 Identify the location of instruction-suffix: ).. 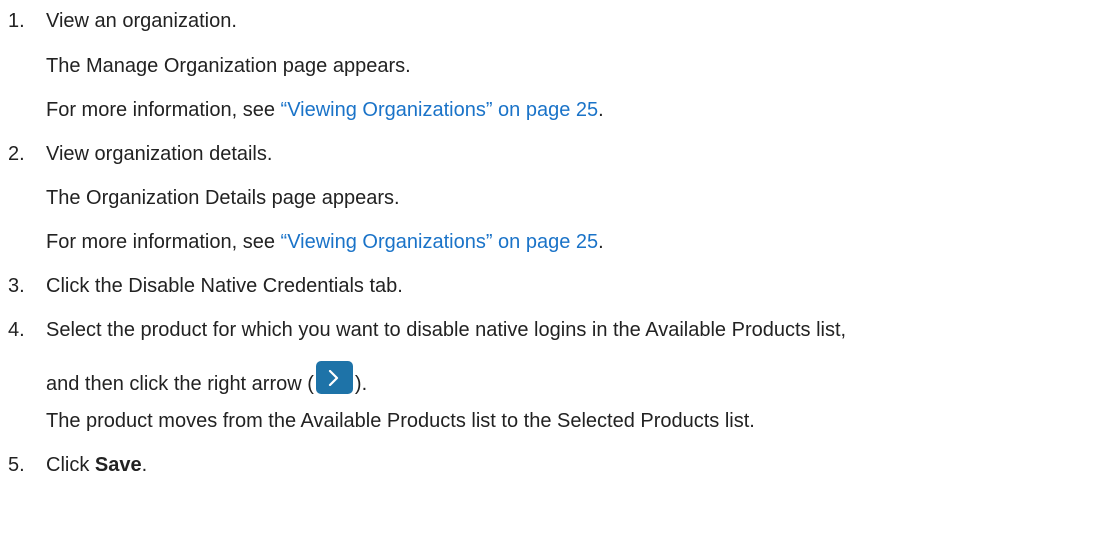
(361, 383).